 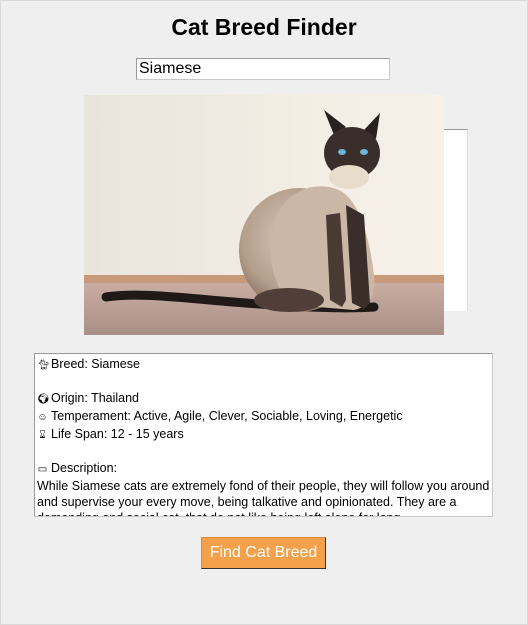 What do you see at coordinates (263, 553) in the screenshot?
I see `find-cat-breed-button: Find Cat Breed` at bounding box center [263, 553].